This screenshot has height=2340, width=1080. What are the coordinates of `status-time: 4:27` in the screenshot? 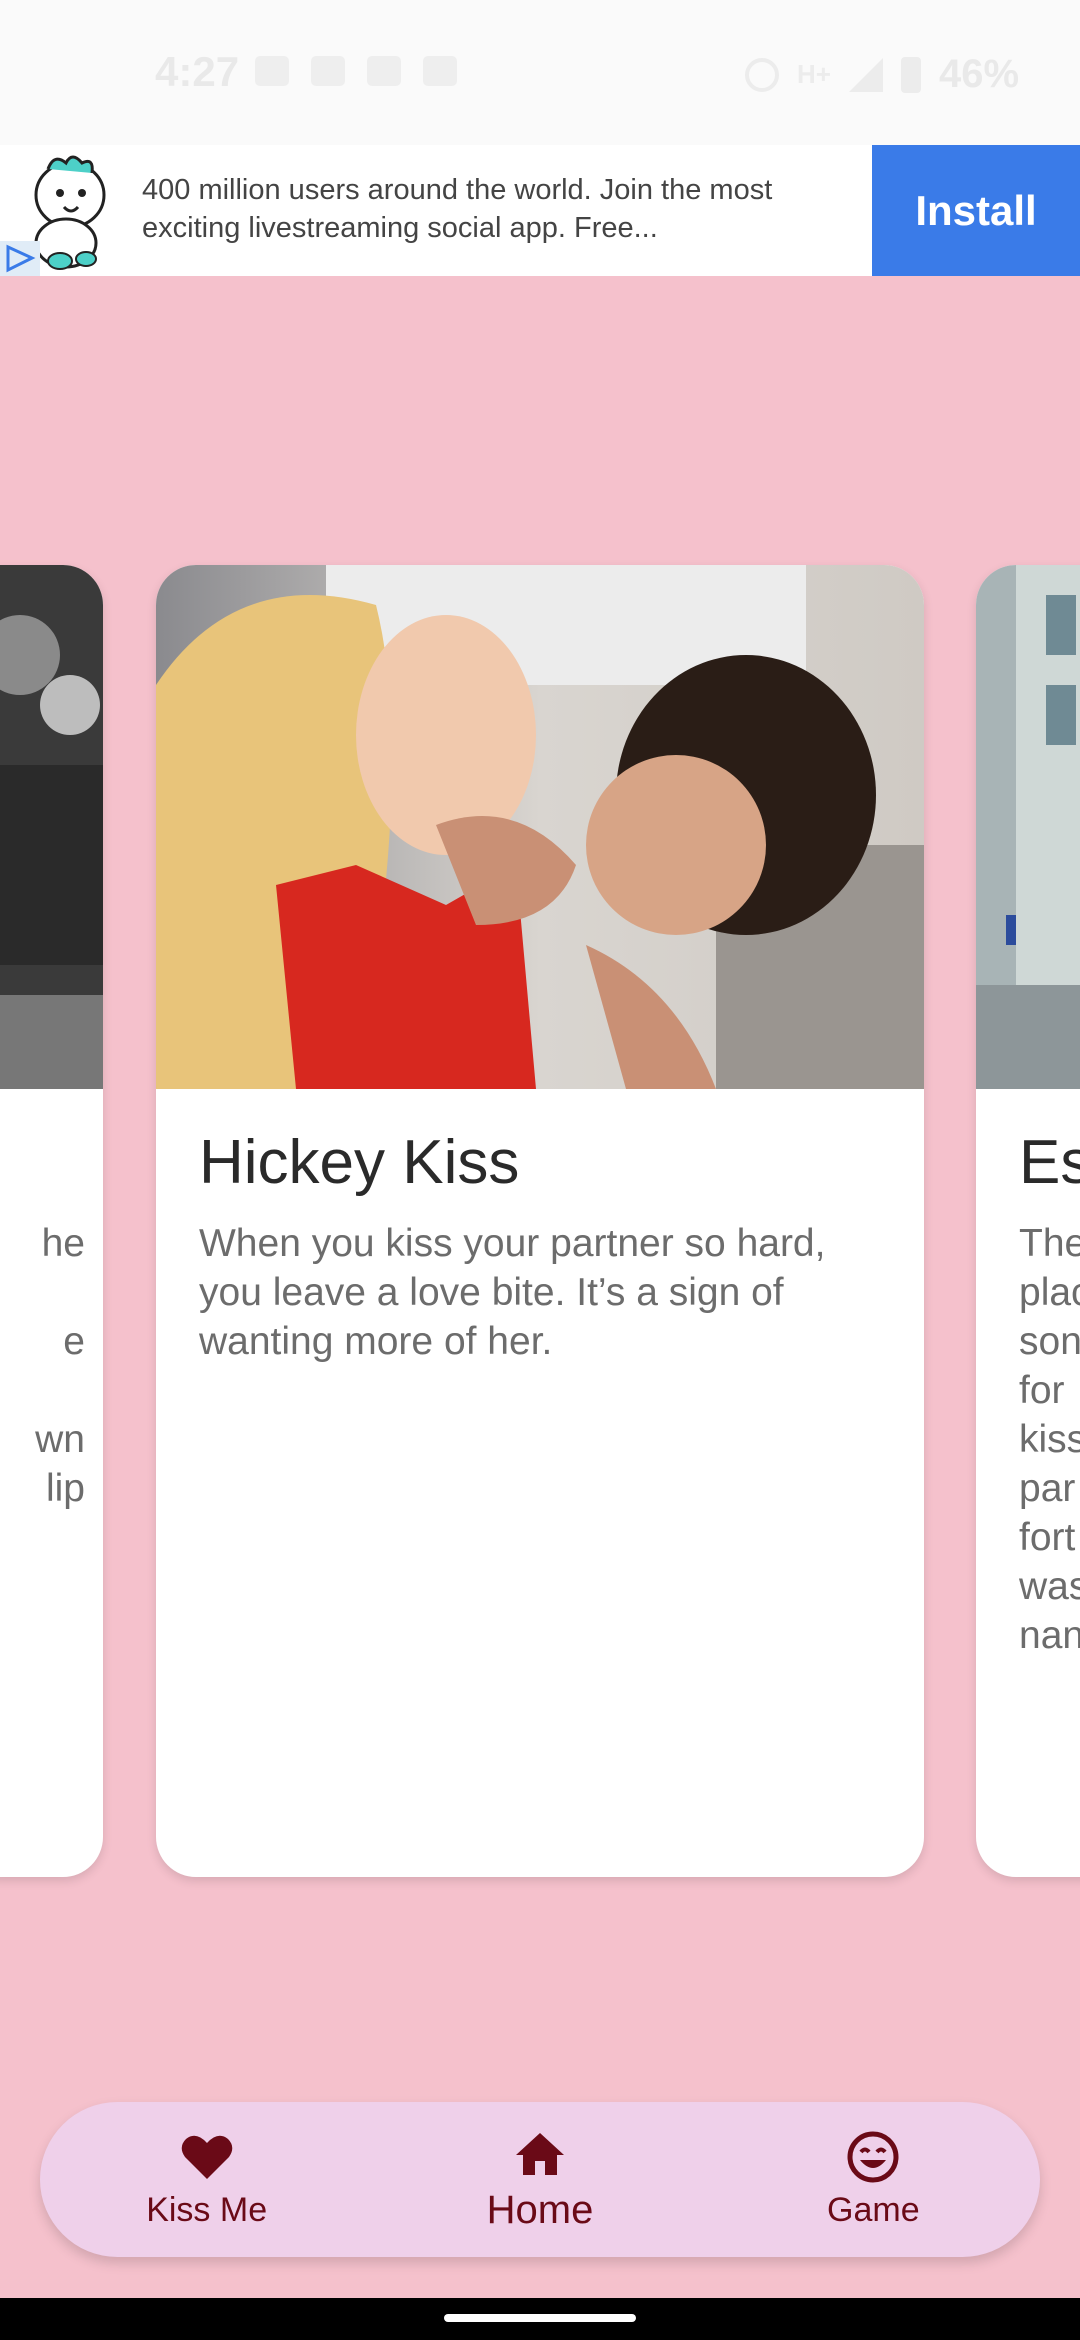 It's located at (197, 71).